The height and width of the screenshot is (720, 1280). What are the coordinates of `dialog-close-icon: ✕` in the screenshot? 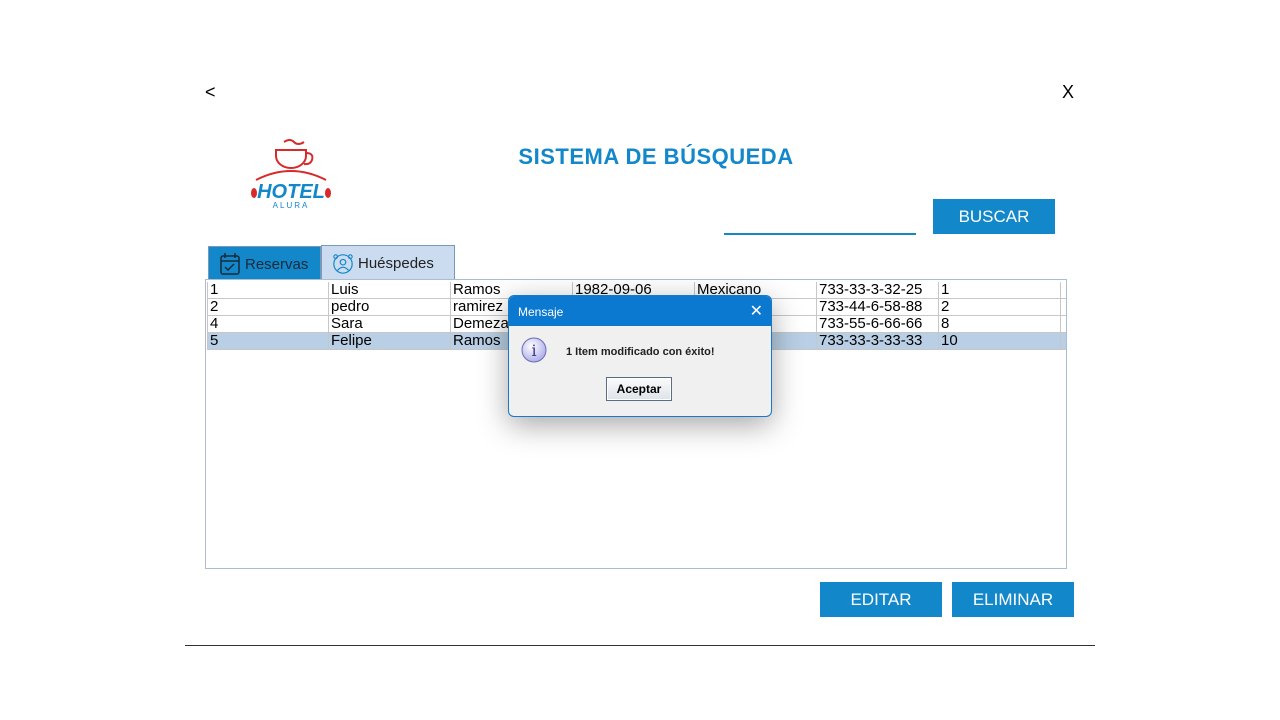 It's located at (756, 311).